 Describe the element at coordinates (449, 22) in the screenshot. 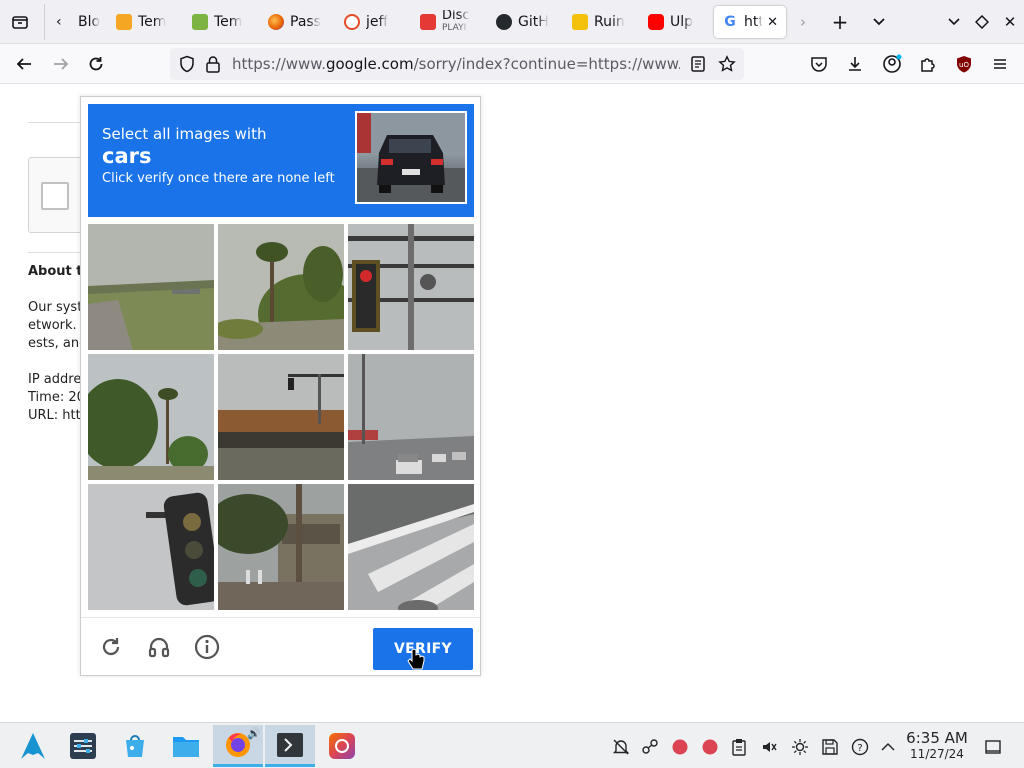

I see `tab-discord: Disc PLAYI` at that location.